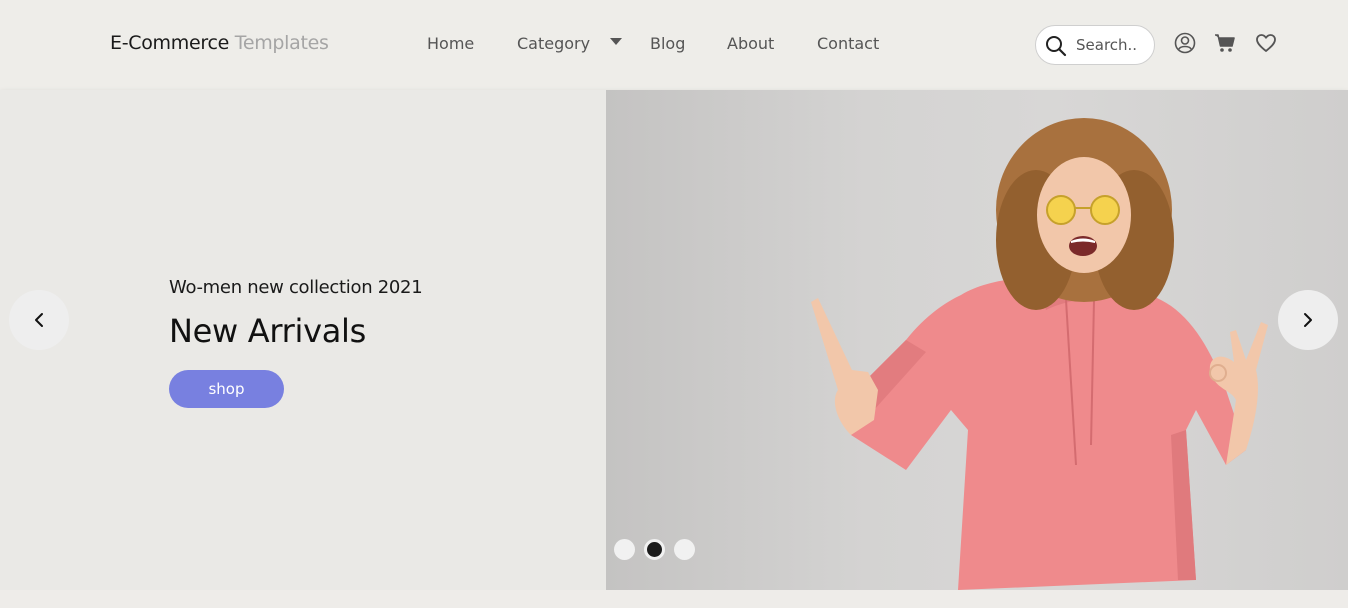 This screenshot has width=1348, height=608. I want to click on cart-icon, so click(1225, 43).